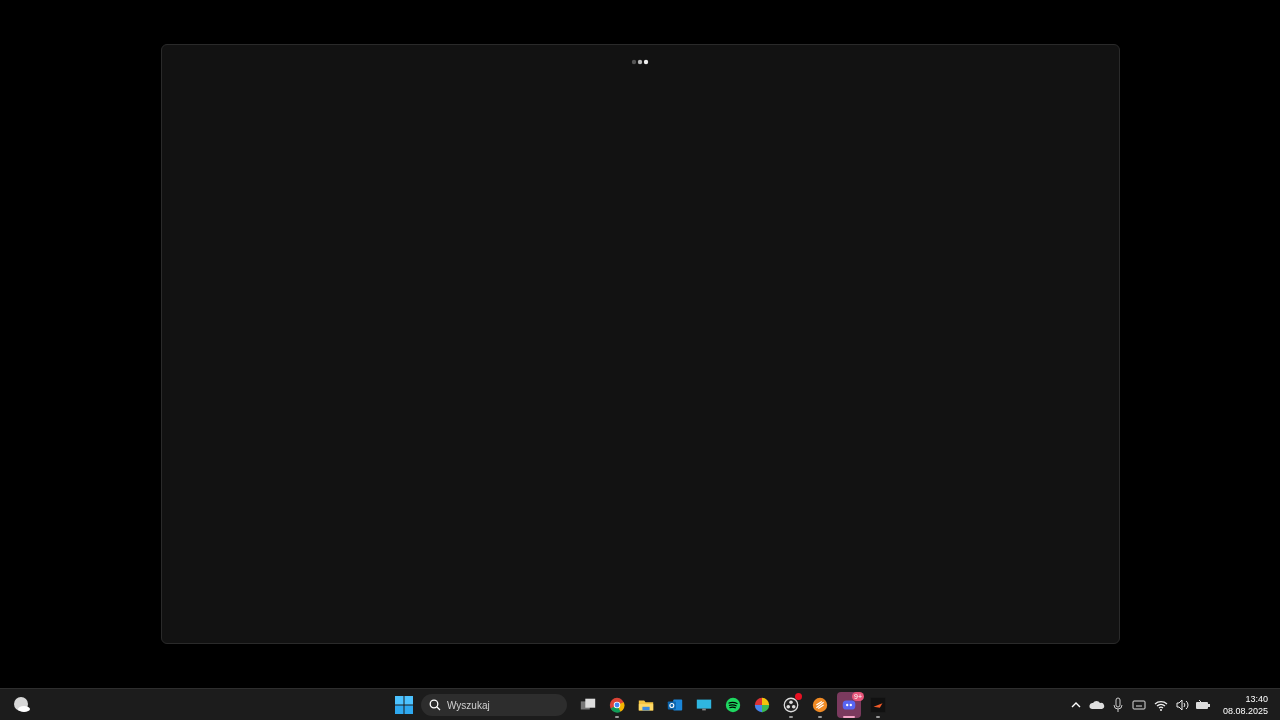 Image resolution: width=1280 pixels, height=720 pixels. I want to click on cloud-icon, so click(1096, 705).